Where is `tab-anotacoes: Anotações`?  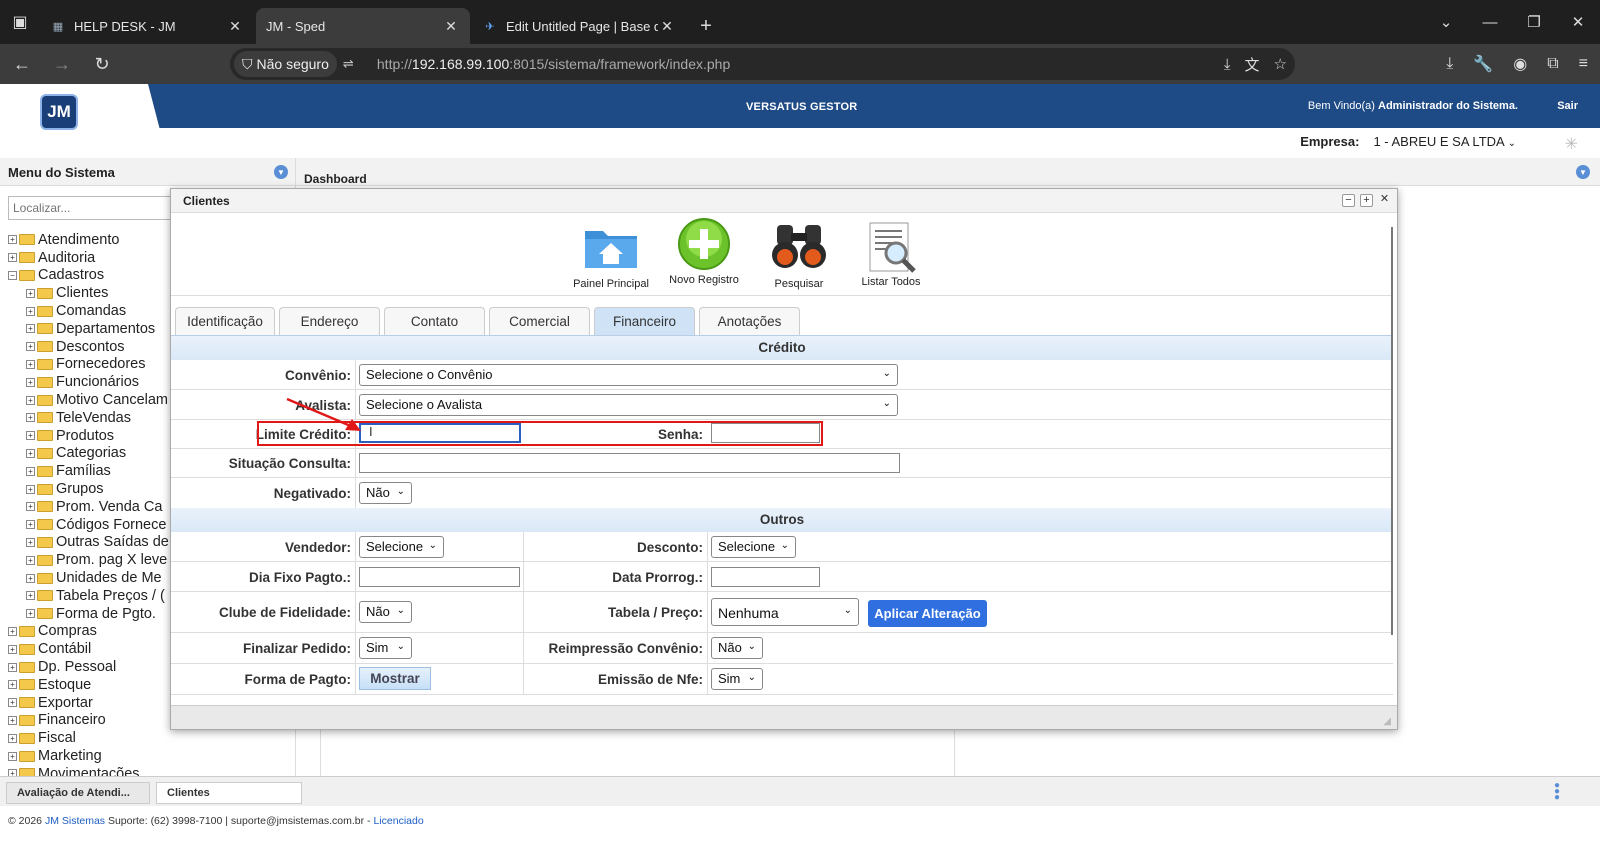
tab-anotacoes: Anotações is located at coordinates (749, 321).